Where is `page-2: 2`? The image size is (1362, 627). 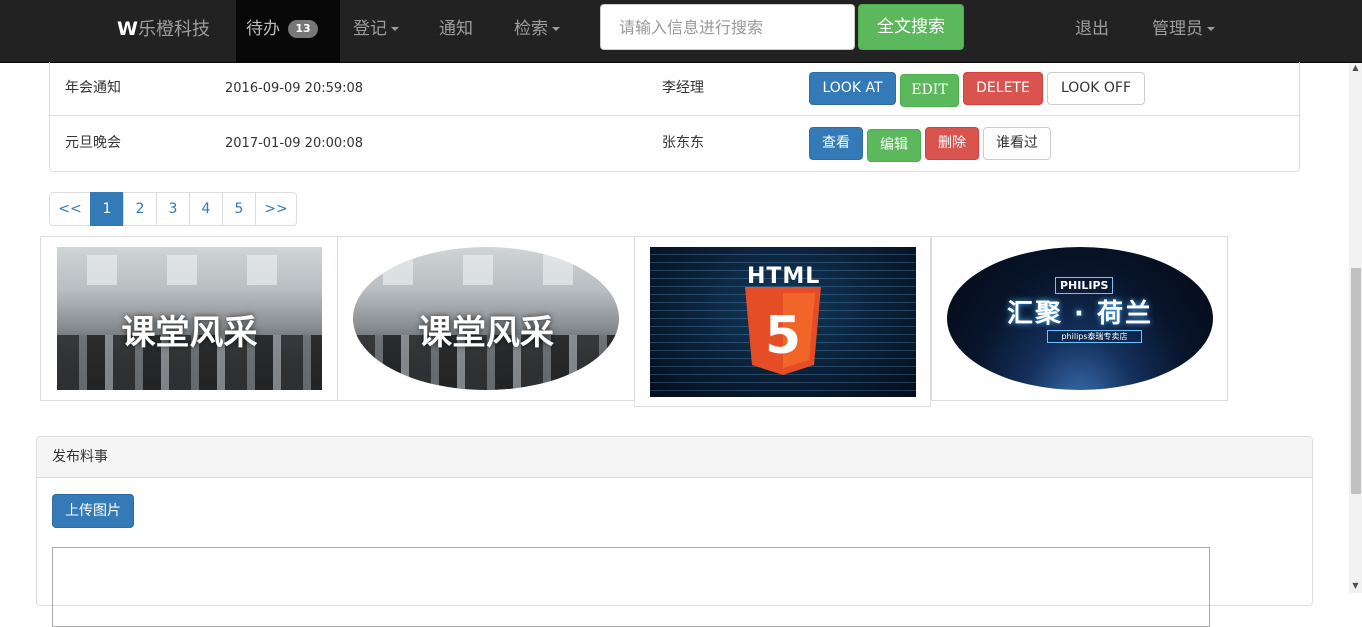 page-2: 2 is located at coordinates (140, 209).